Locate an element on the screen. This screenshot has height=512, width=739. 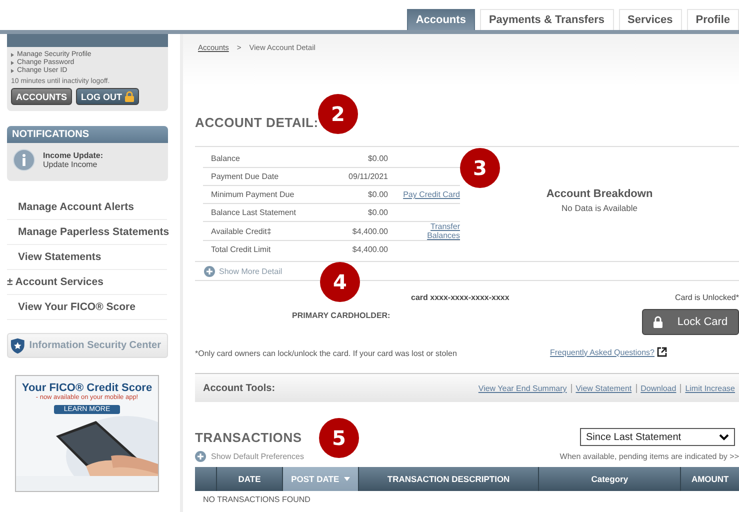
tool-link: View Year End Summary is located at coordinates (522, 388).